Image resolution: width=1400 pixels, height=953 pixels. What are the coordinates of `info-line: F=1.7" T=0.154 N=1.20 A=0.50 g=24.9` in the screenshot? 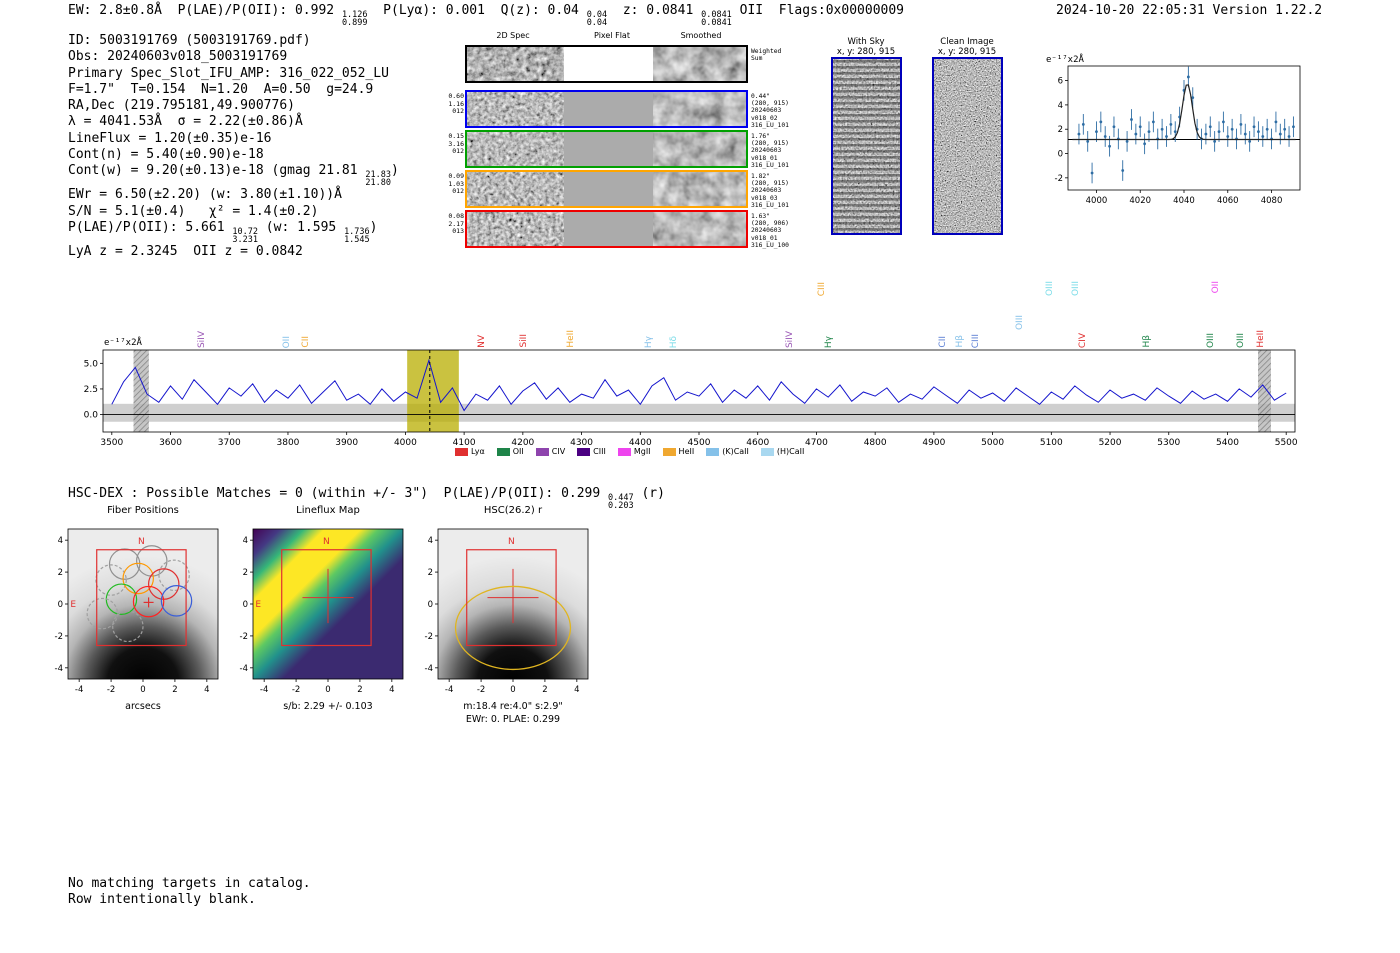 It's located at (233, 90).